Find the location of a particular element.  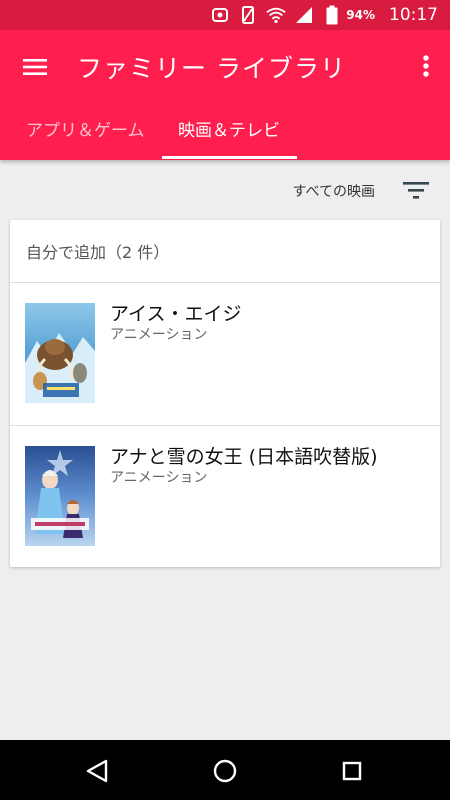

navigation-bar is located at coordinates (225, 770).